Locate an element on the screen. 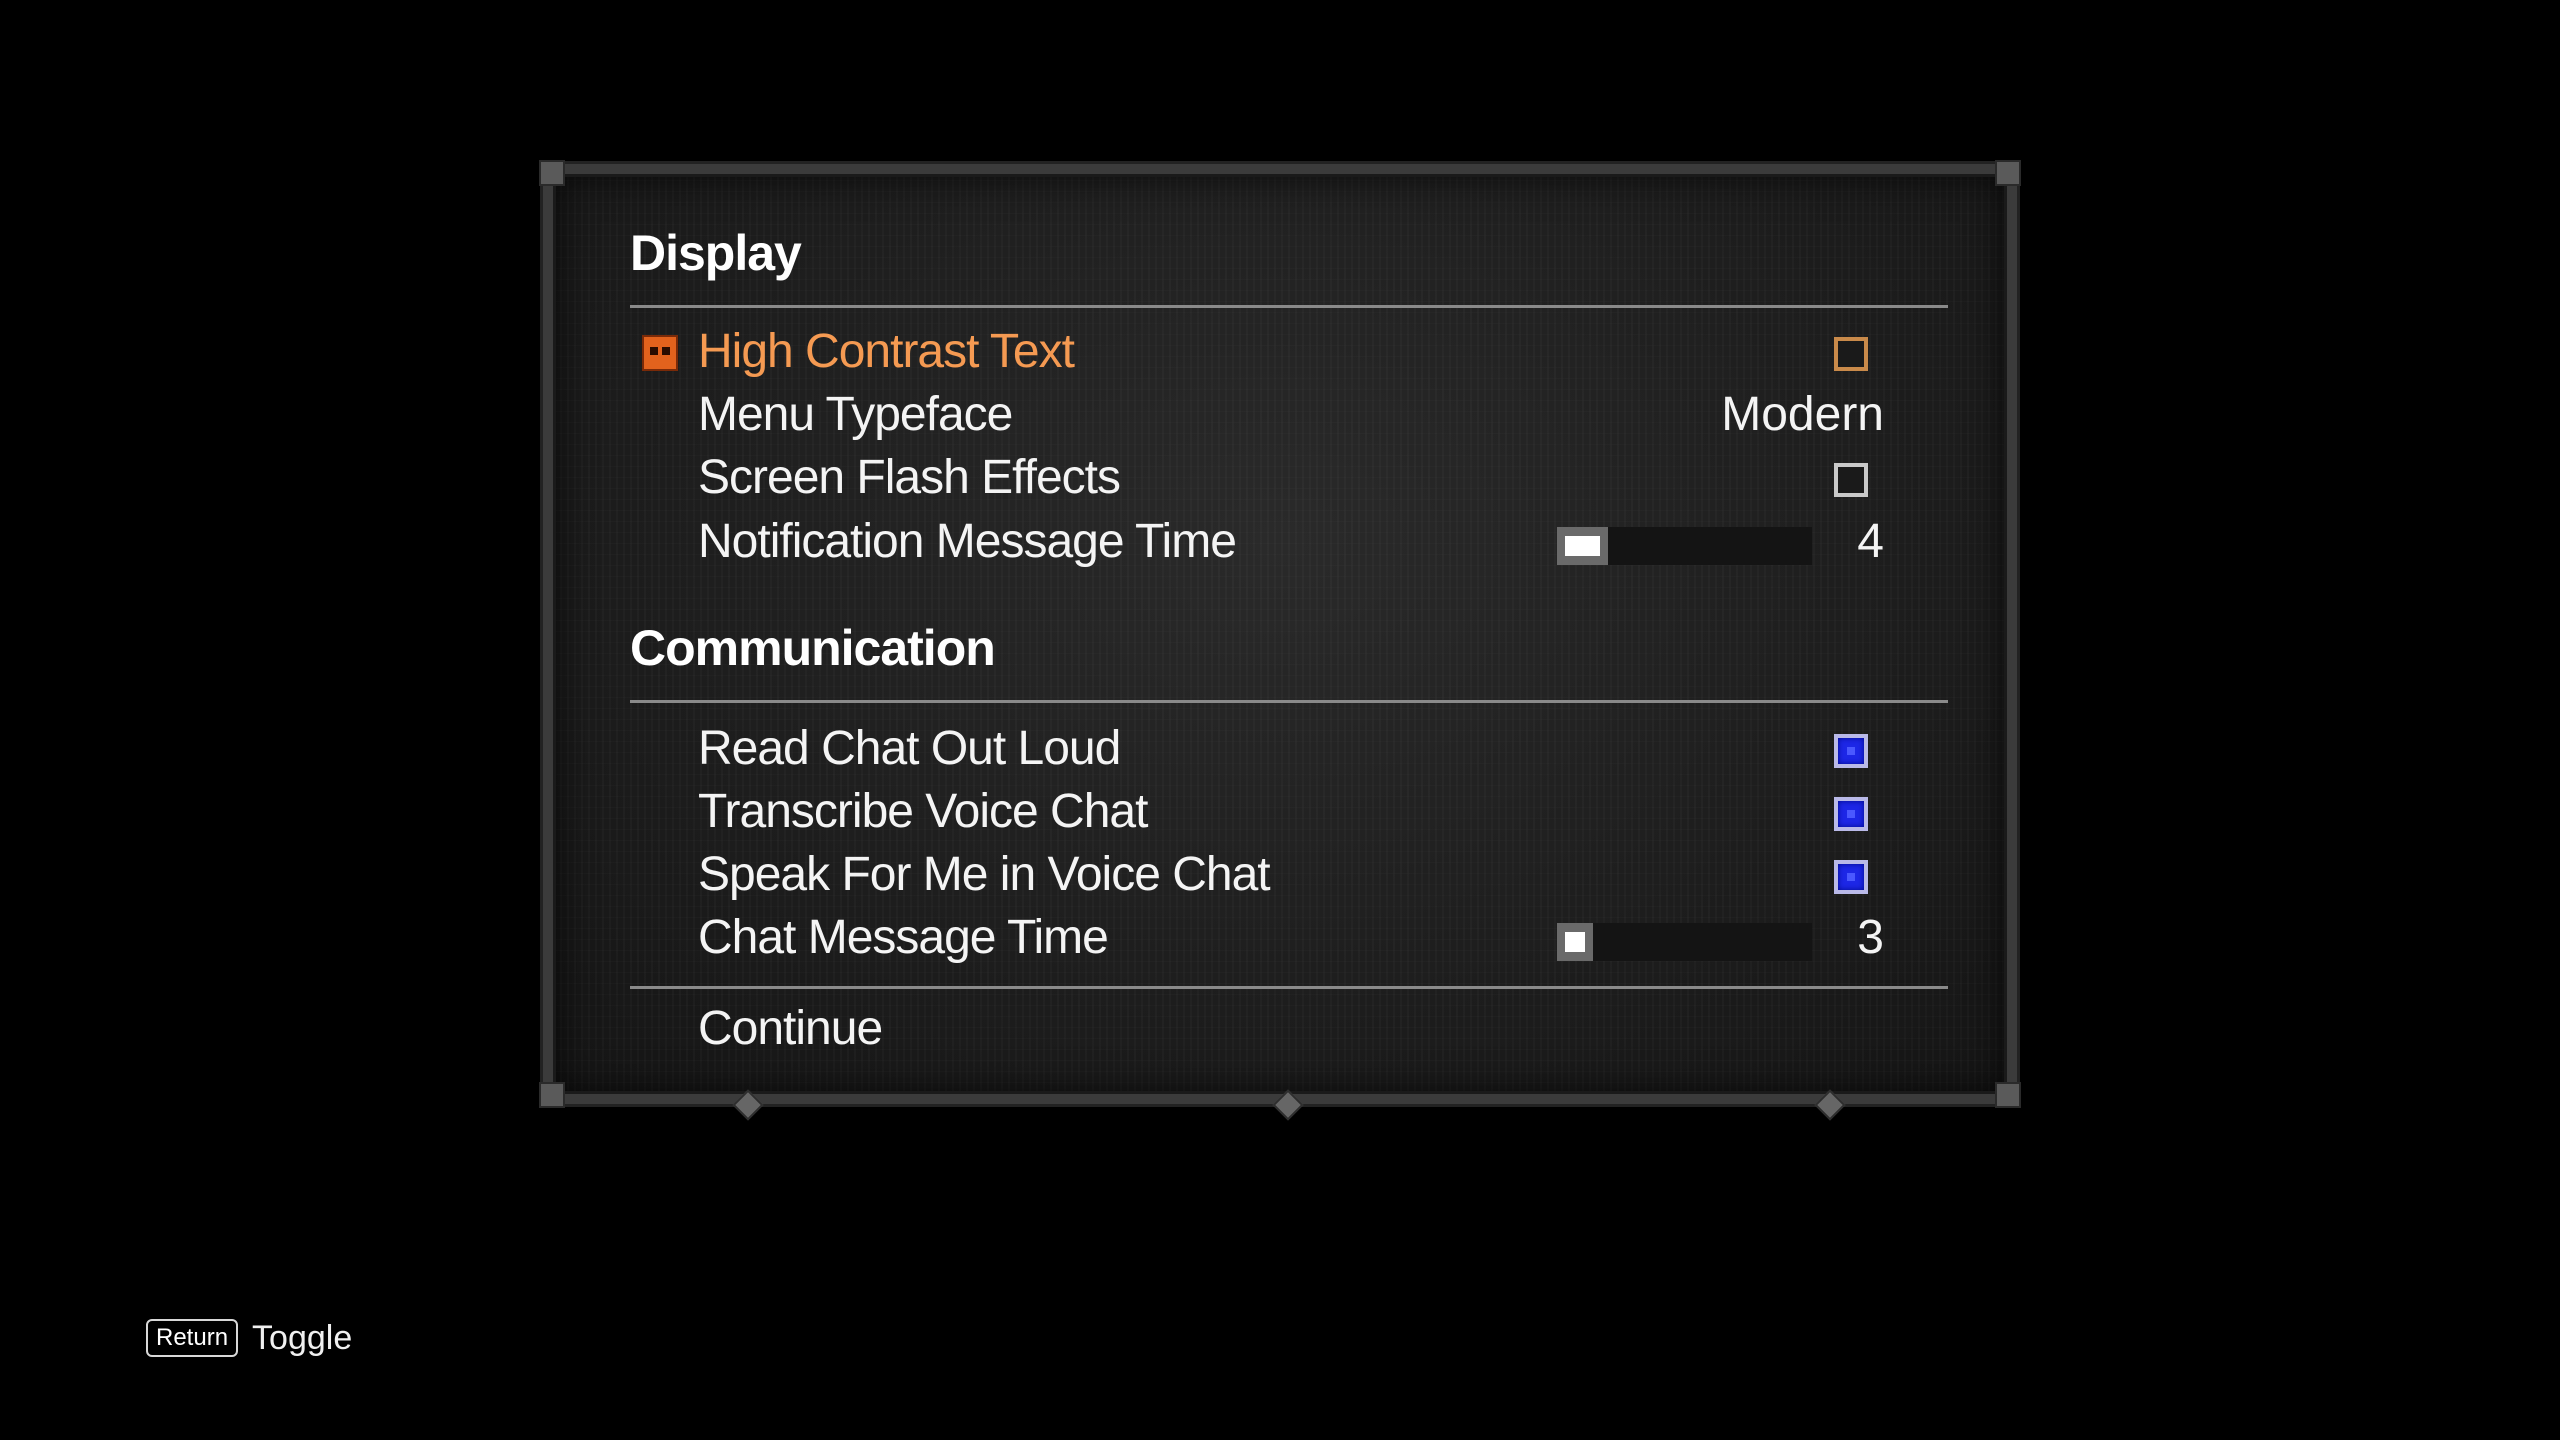 This screenshot has height=1440, width=2560. button-hint: Return Toggle is located at coordinates (249, 1338).